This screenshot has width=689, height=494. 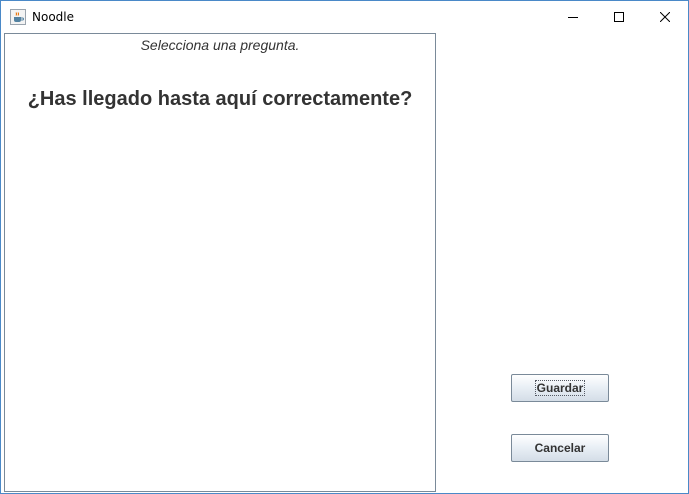 I want to click on maximize-button, so click(x=619, y=16).